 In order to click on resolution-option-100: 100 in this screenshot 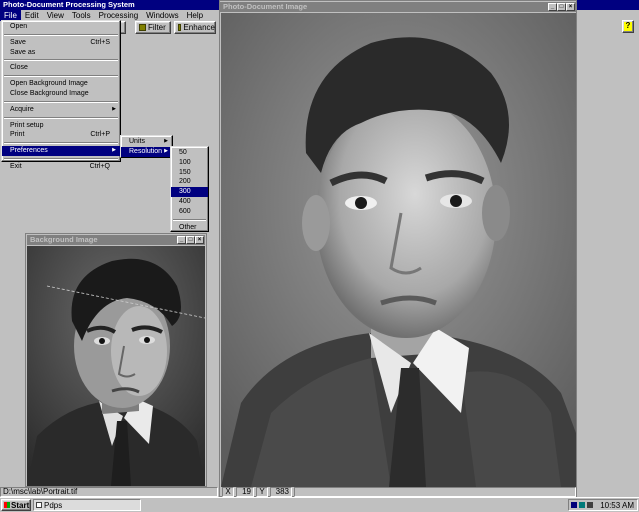, I will do `click(189, 163)`.